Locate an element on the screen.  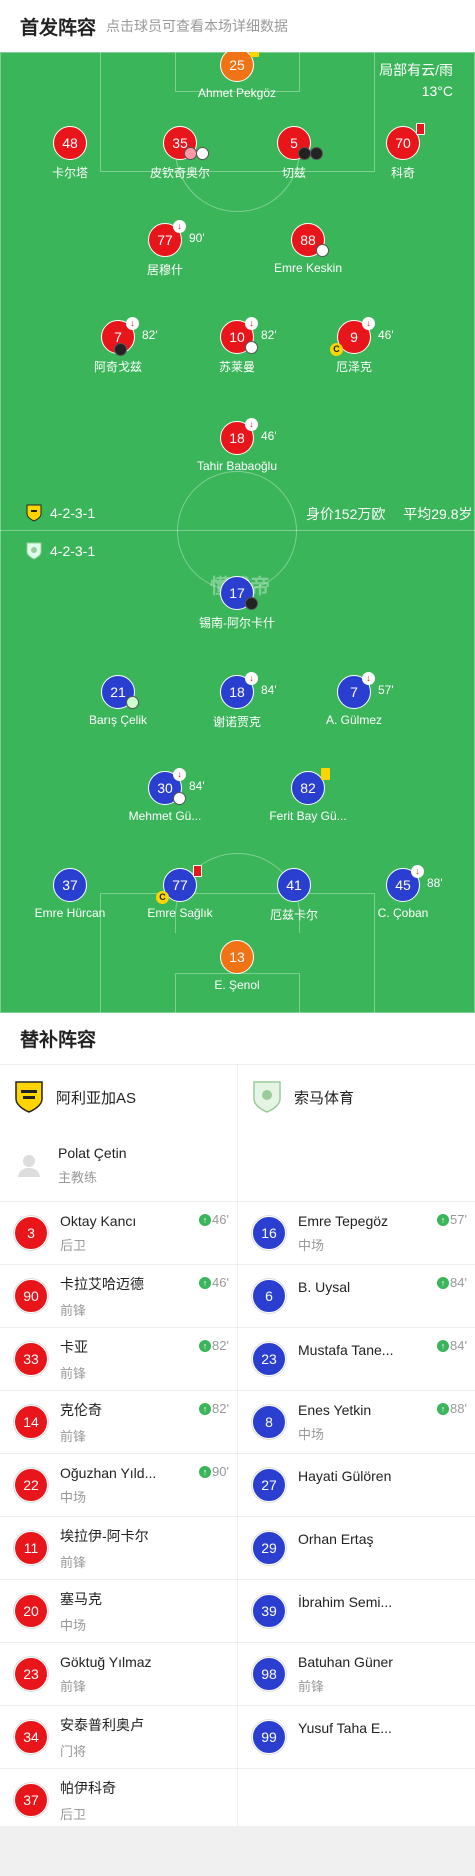
player-number: 41 is located at coordinates (294, 885).